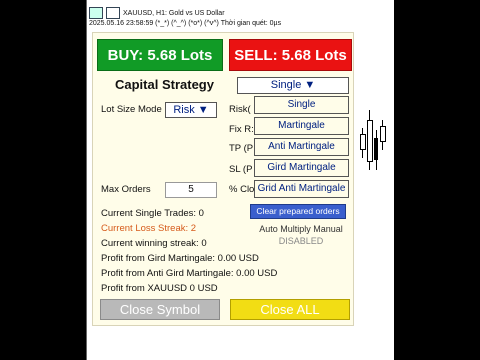  Describe the element at coordinates (290, 55) in the screenshot. I see `sell-button: SELL: 5.68 Lots` at that location.